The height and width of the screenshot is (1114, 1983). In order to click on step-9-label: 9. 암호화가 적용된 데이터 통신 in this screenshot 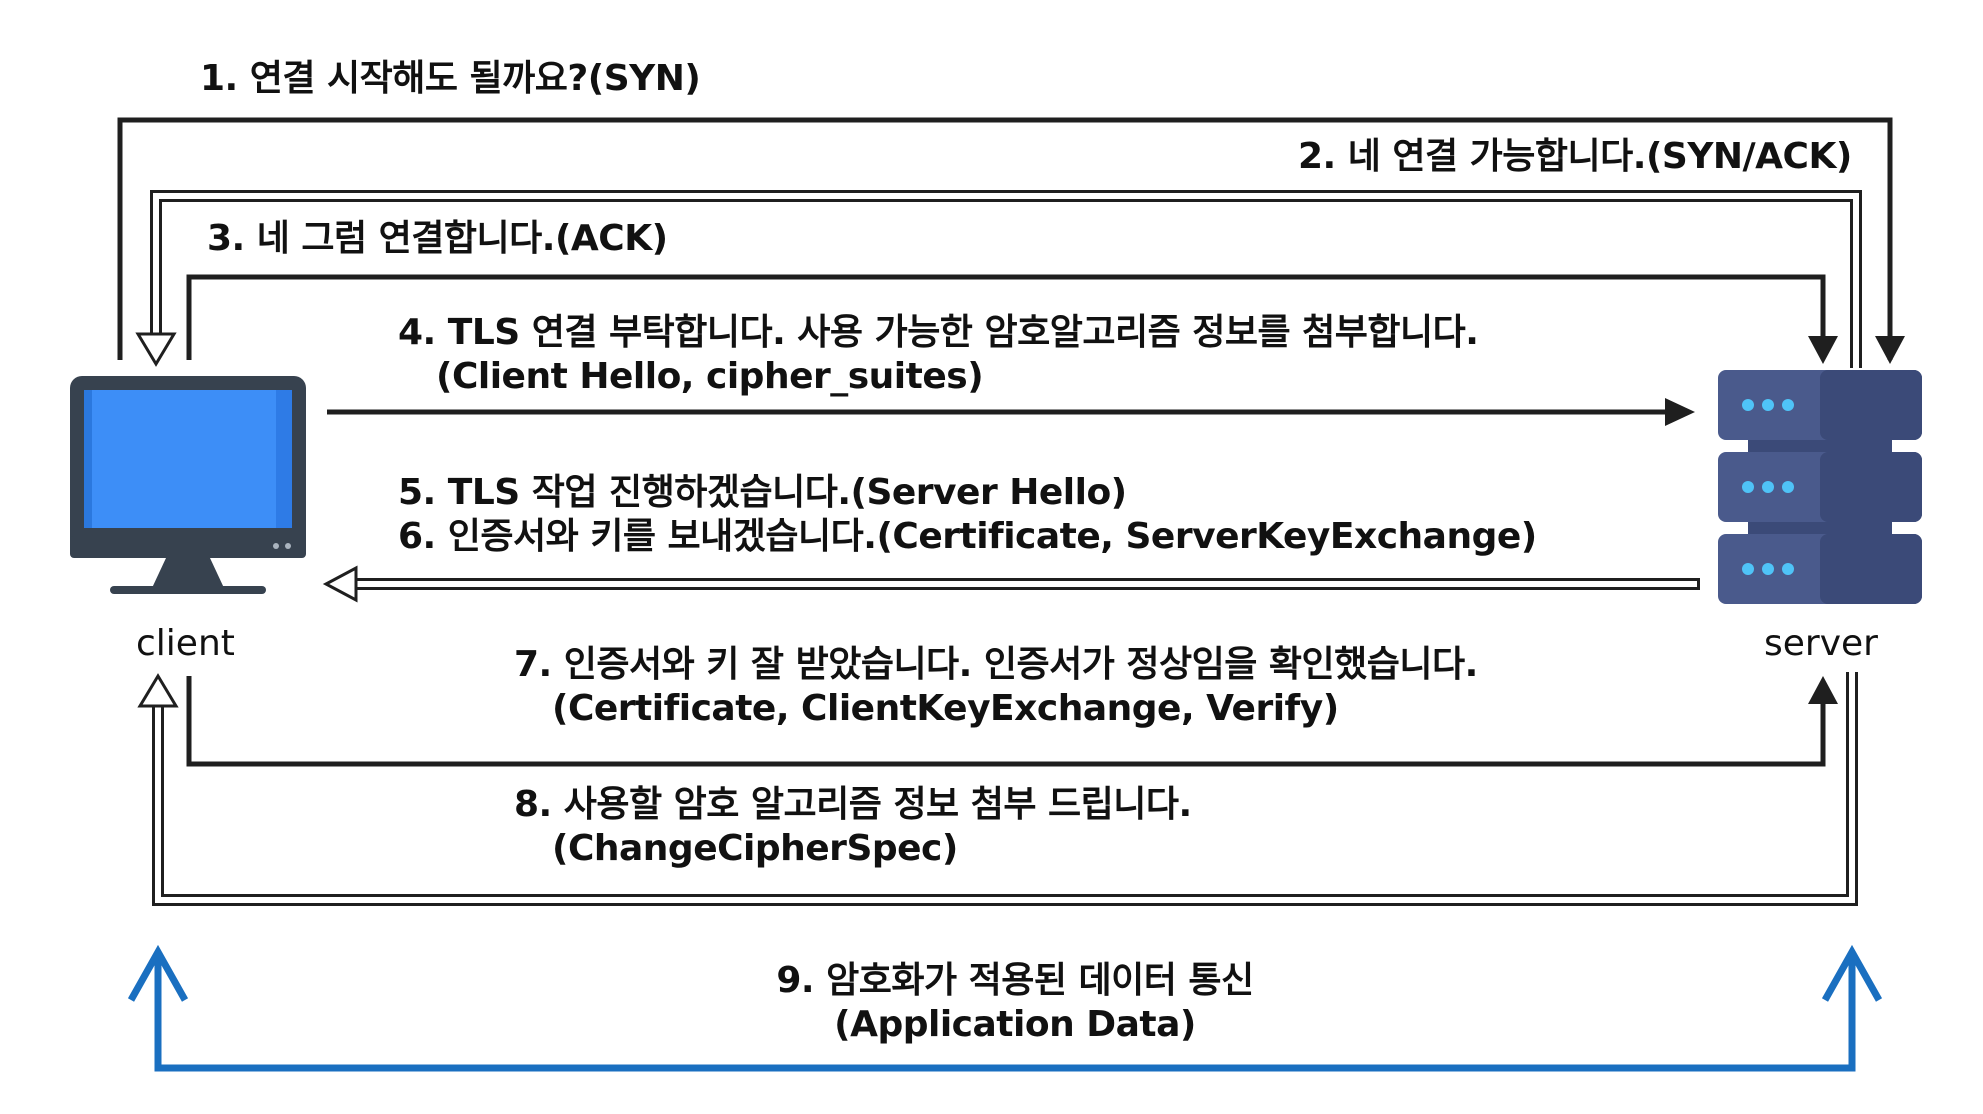, I will do `click(1015, 980)`.